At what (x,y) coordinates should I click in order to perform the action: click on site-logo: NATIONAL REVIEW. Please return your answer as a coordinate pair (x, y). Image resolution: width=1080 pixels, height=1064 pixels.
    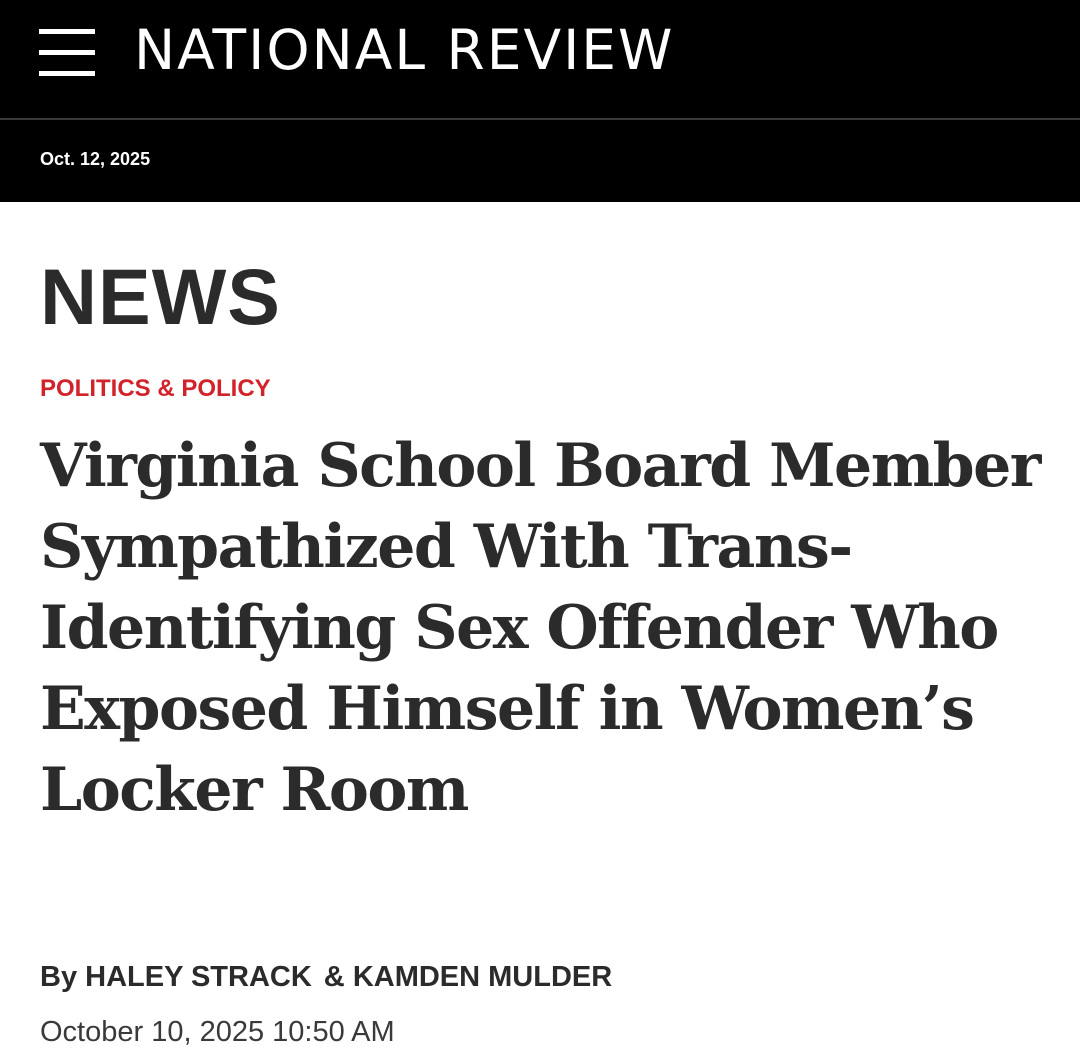
    Looking at the image, I should click on (404, 50).